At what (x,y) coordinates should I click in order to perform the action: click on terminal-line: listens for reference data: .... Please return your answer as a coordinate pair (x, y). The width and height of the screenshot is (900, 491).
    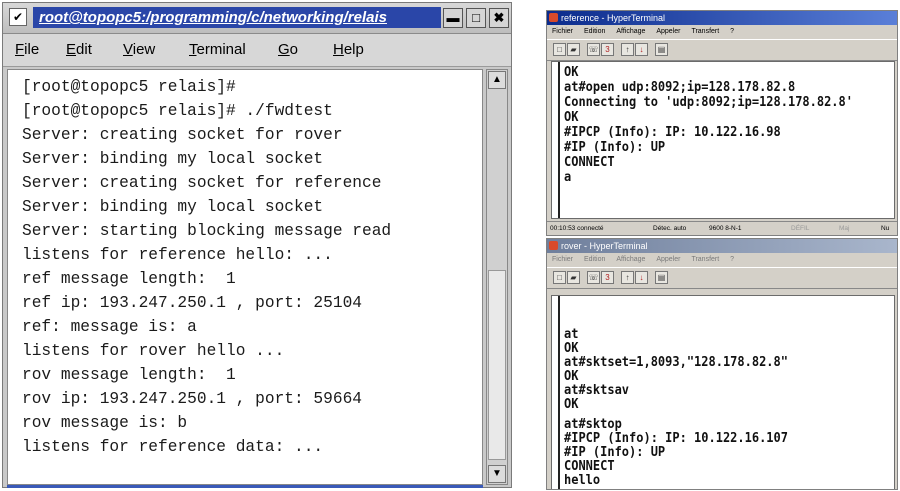
    Looking at the image, I should click on (173, 447).